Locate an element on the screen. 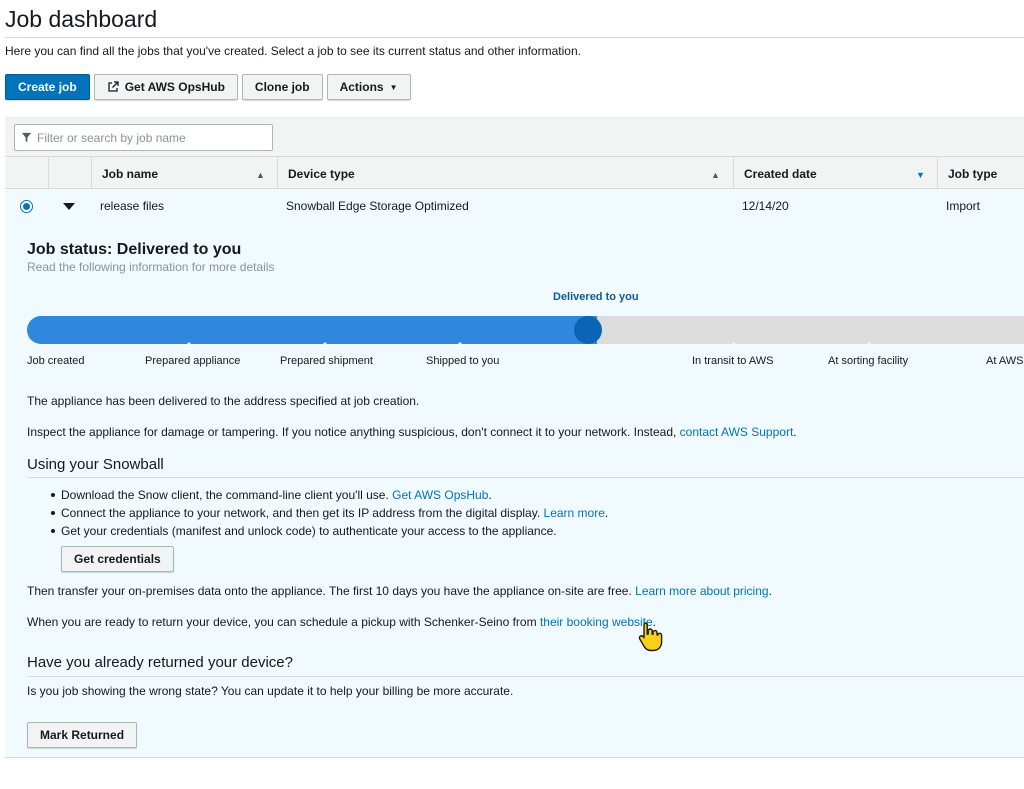 This screenshot has height=789, width=1024. progress-fill is located at coordinates (312, 330).